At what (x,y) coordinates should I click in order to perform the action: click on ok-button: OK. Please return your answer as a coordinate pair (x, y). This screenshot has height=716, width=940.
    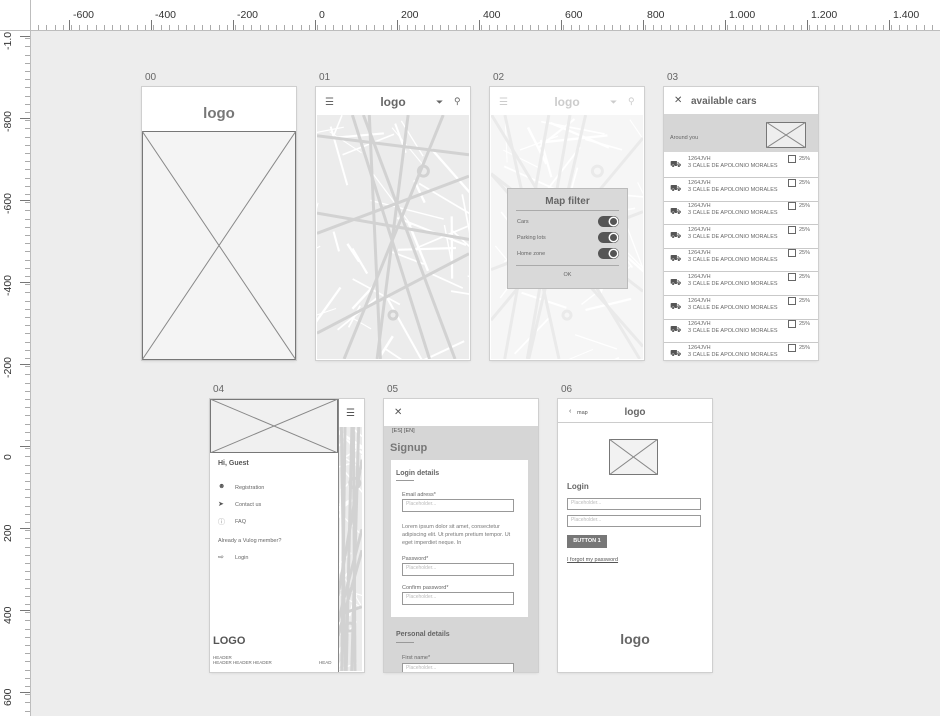
    Looking at the image, I should click on (567, 275).